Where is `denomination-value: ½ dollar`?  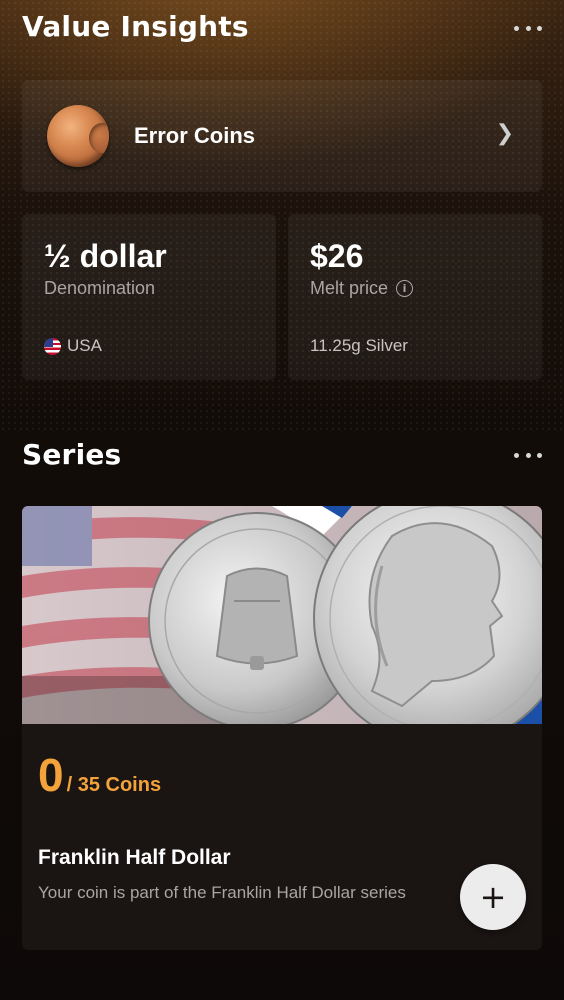
denomination-value: ½ dollar is located at coordinates (105, 256).